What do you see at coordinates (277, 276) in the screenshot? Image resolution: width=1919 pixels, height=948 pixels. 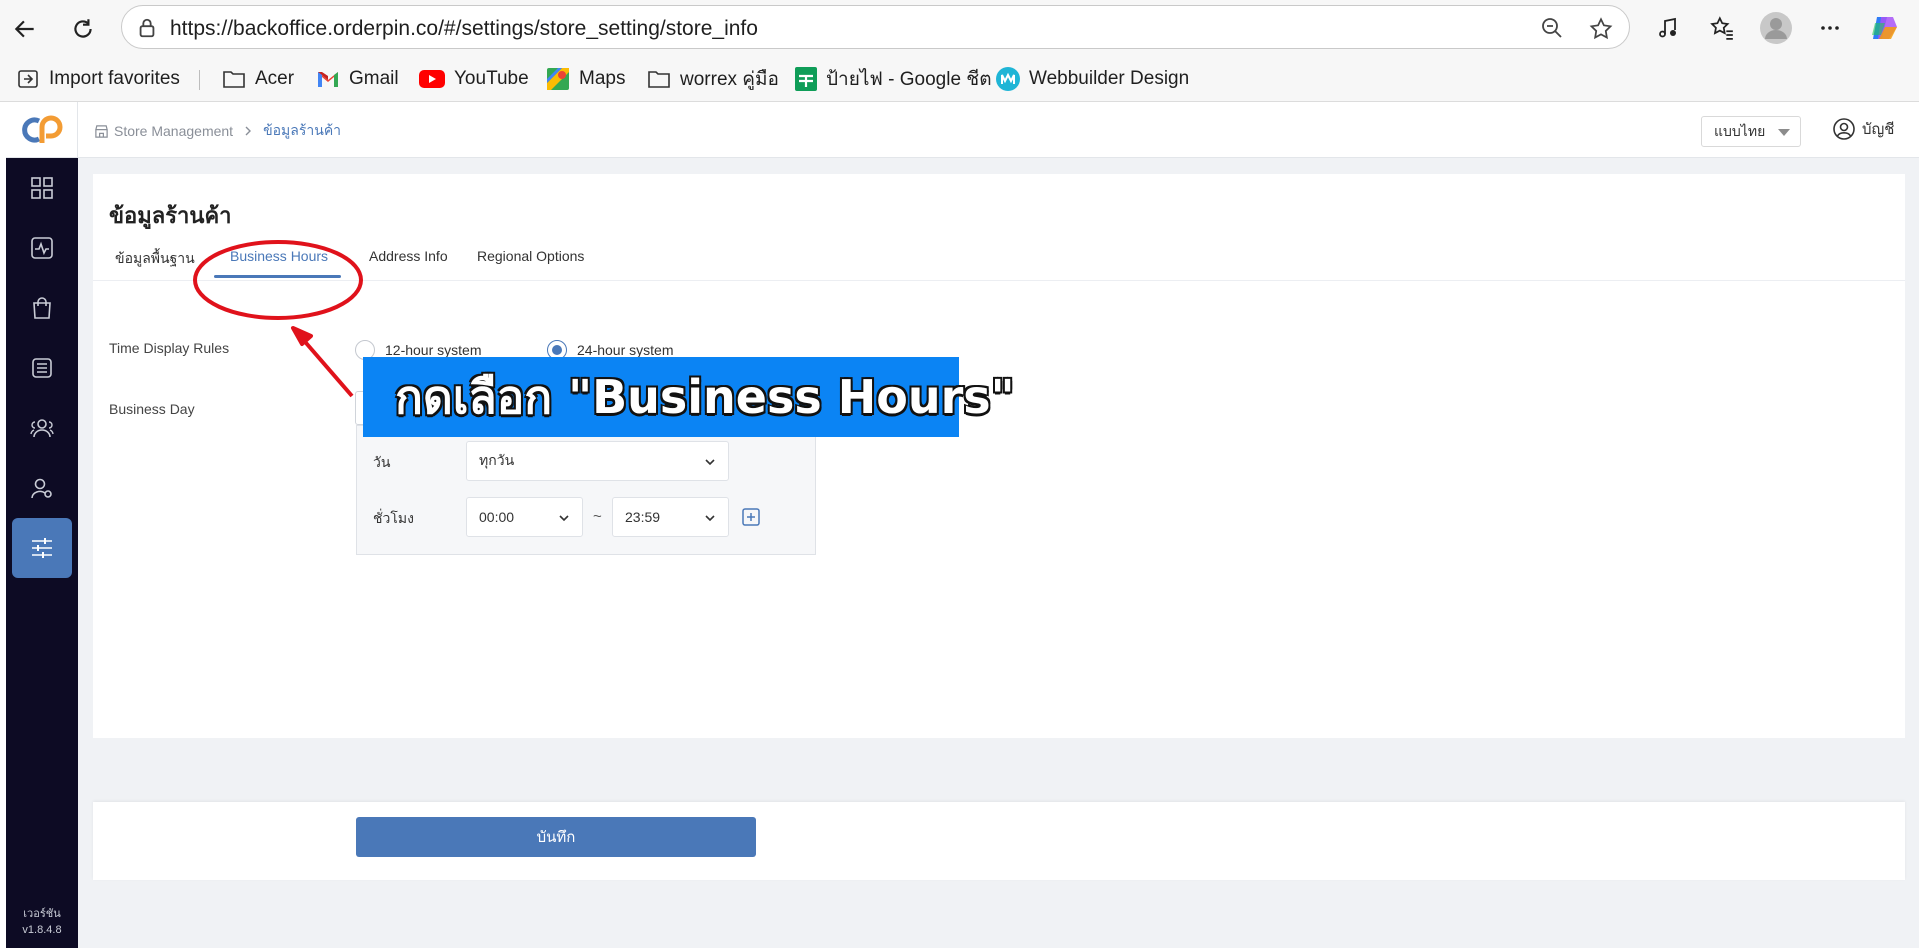 I see `active-tab-underline` at bounding box center [277, 276].